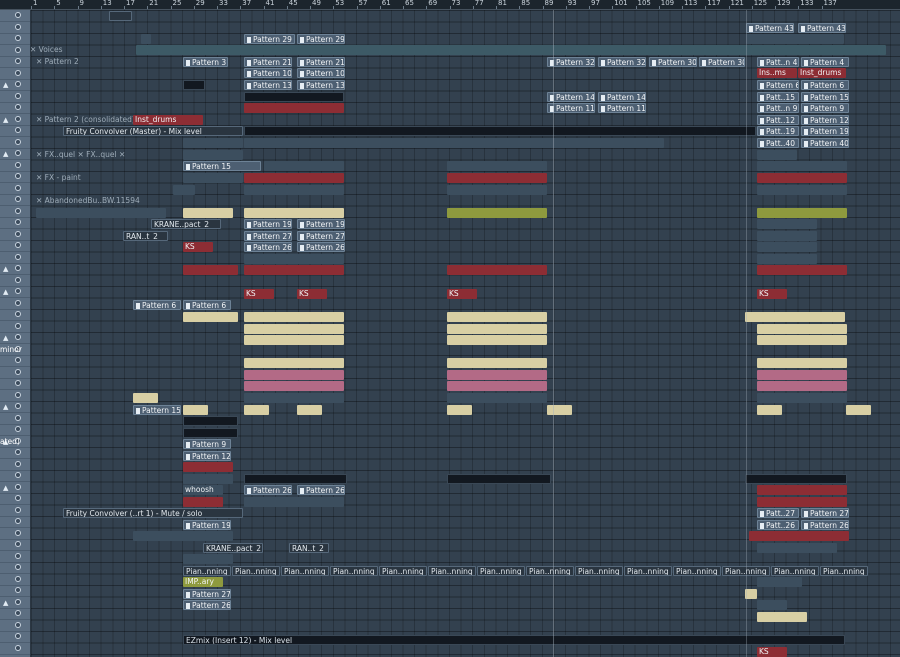 The width and height of the screenshot is (900, 657). What do you see at coordinates (321, 236) in the screenshot?
I see `pattern-clip: Pattern 27` at bounding box center [321, 236].